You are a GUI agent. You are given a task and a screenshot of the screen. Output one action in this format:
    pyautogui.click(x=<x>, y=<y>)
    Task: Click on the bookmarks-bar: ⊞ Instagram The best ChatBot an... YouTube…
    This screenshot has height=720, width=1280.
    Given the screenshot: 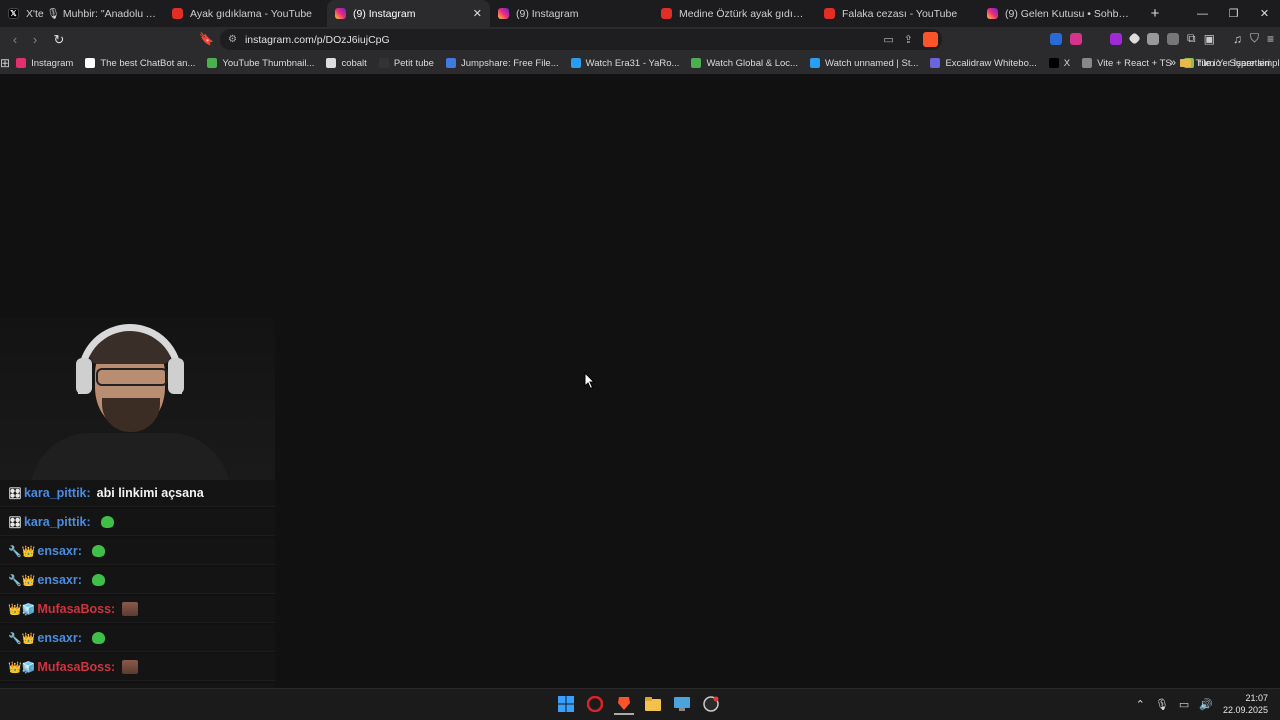 What is the action you would take?
    pyautogui.click(x=640, y=63)
    